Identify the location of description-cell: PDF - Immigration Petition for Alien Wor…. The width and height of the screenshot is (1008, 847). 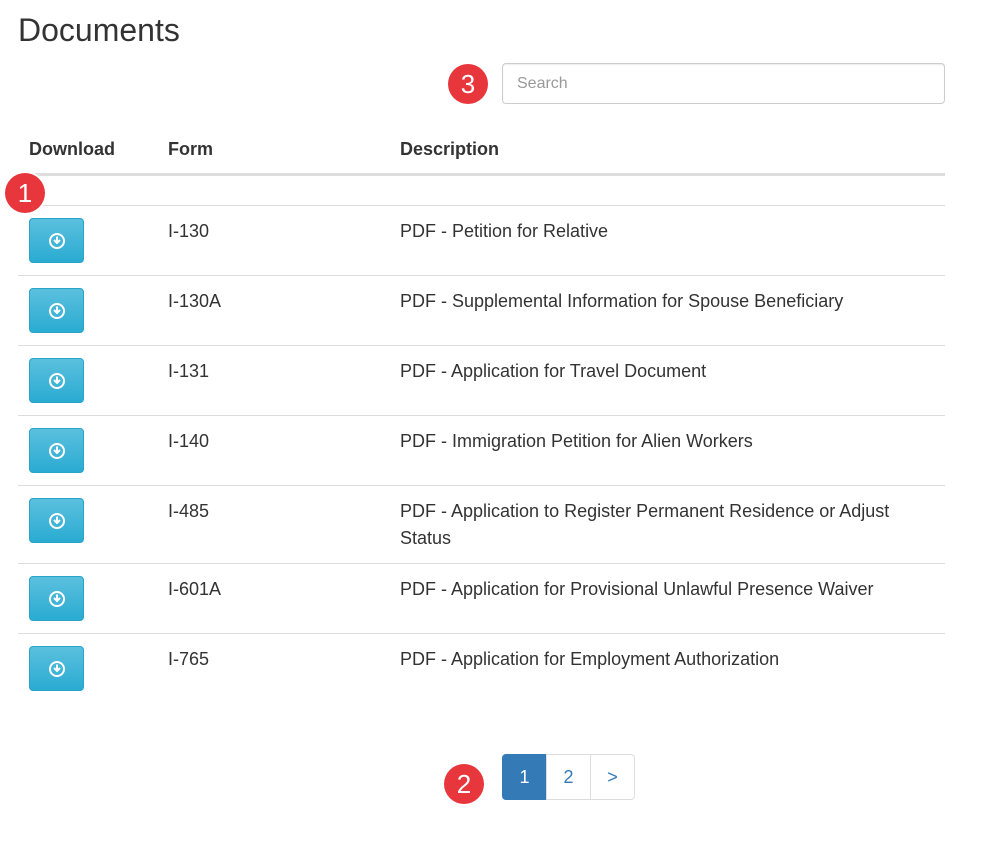
(576, 441).